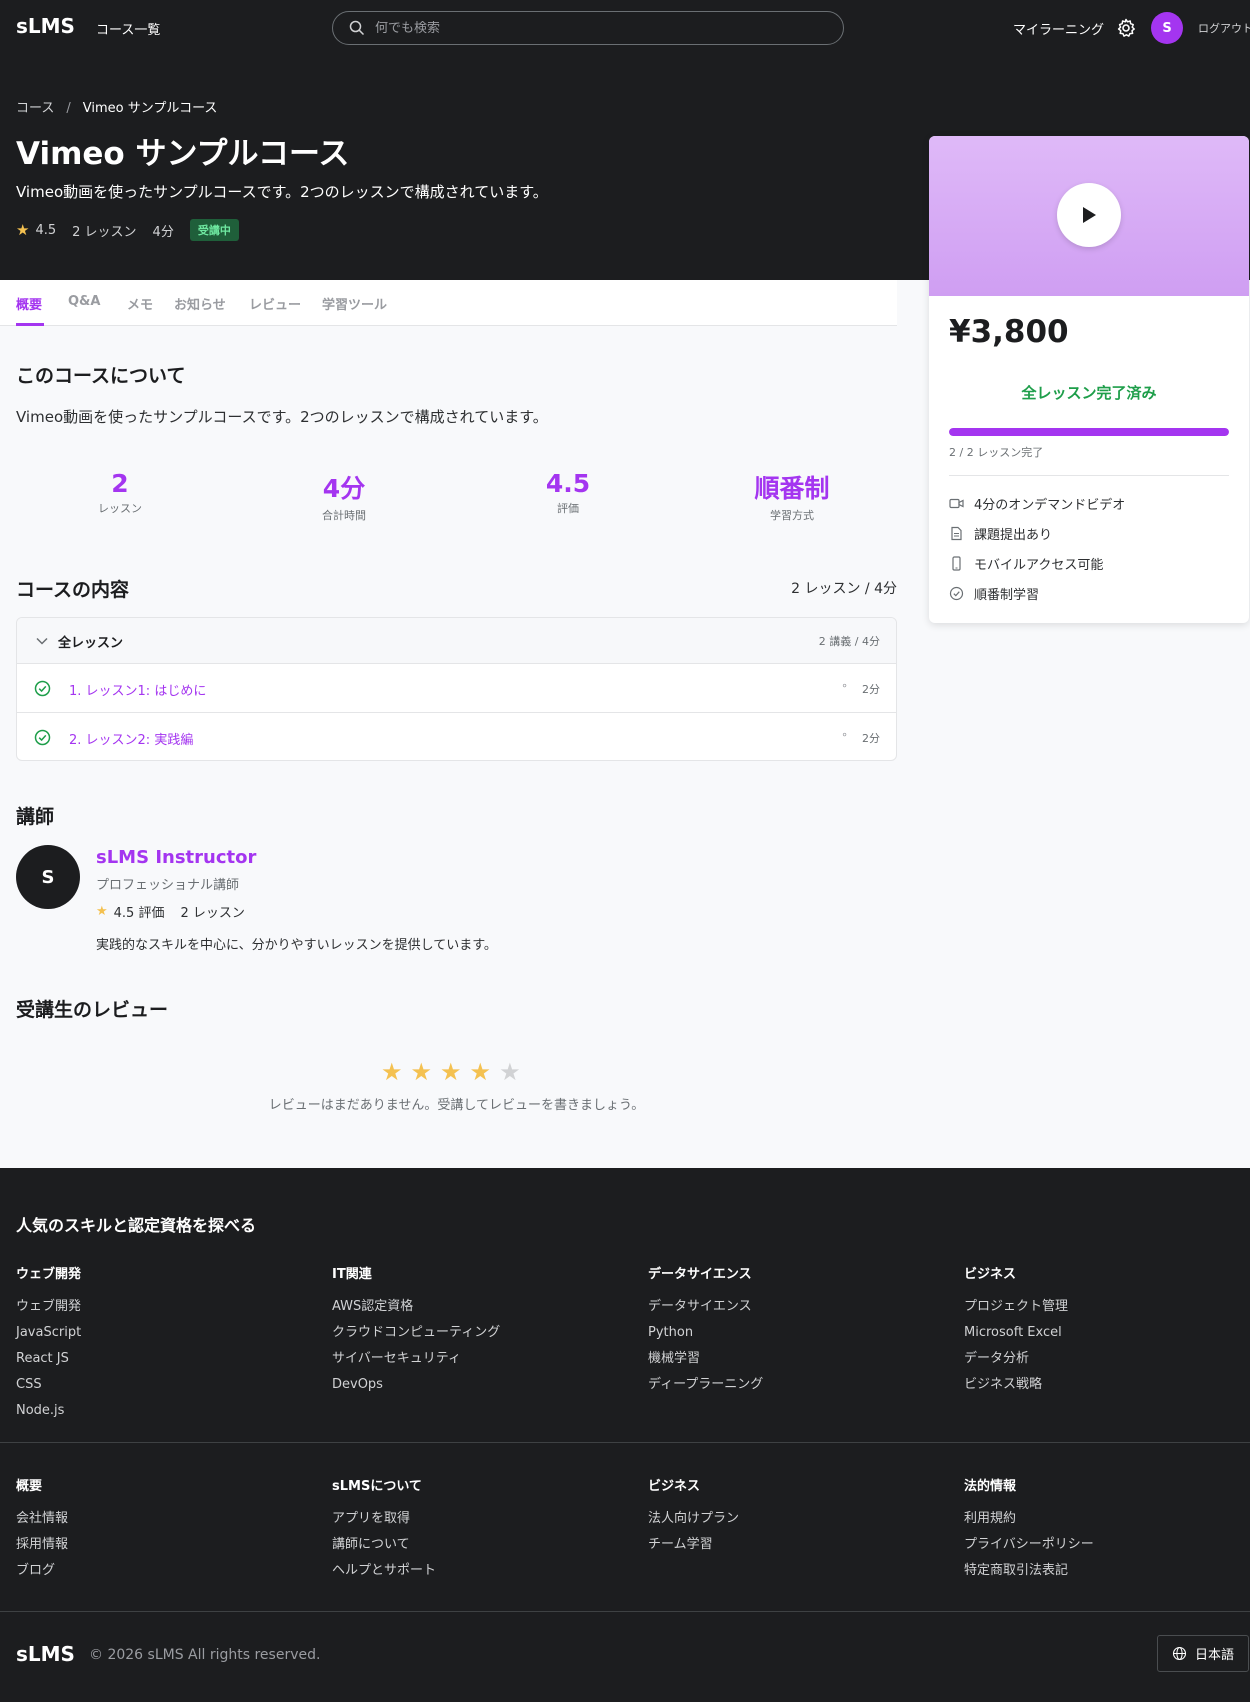 The image size is (1250, 1702). I want to click on divider, so click(1089, 475).